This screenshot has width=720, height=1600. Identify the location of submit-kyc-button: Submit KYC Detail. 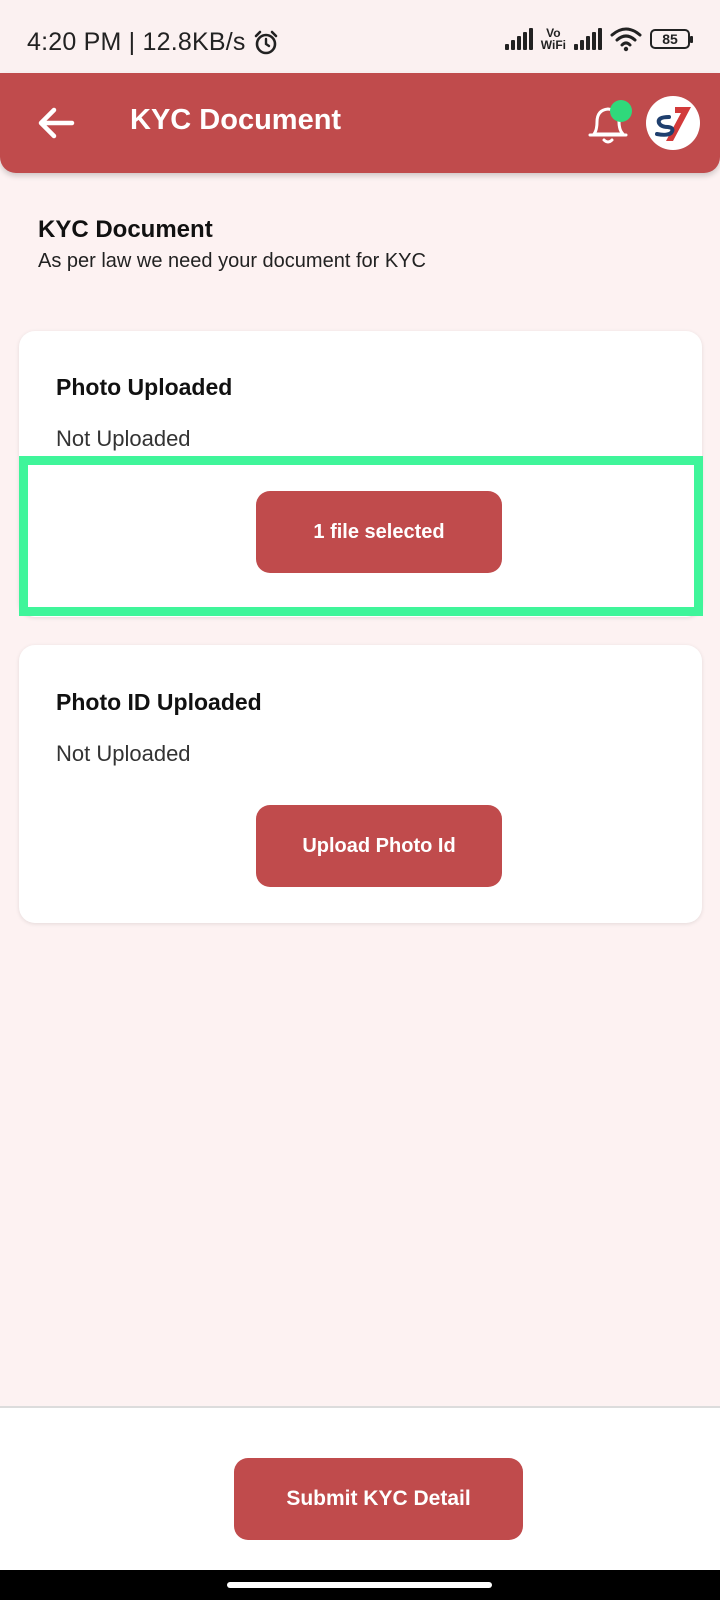
(378, 1499).